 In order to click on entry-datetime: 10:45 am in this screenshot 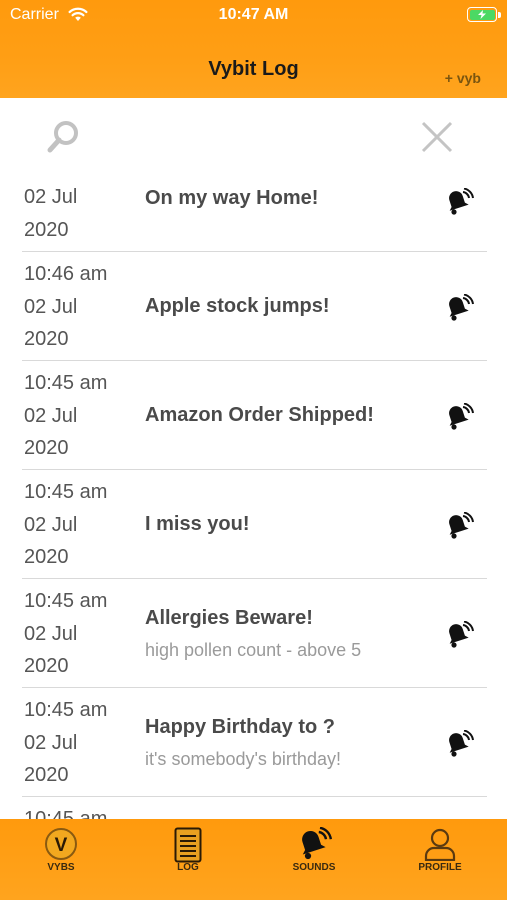, I will do `click(65, 811)`.